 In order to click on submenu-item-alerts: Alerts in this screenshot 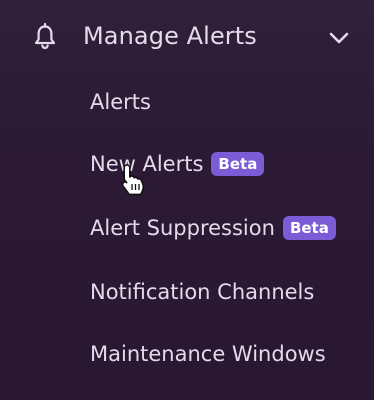, I will do `click(120, 102)`.